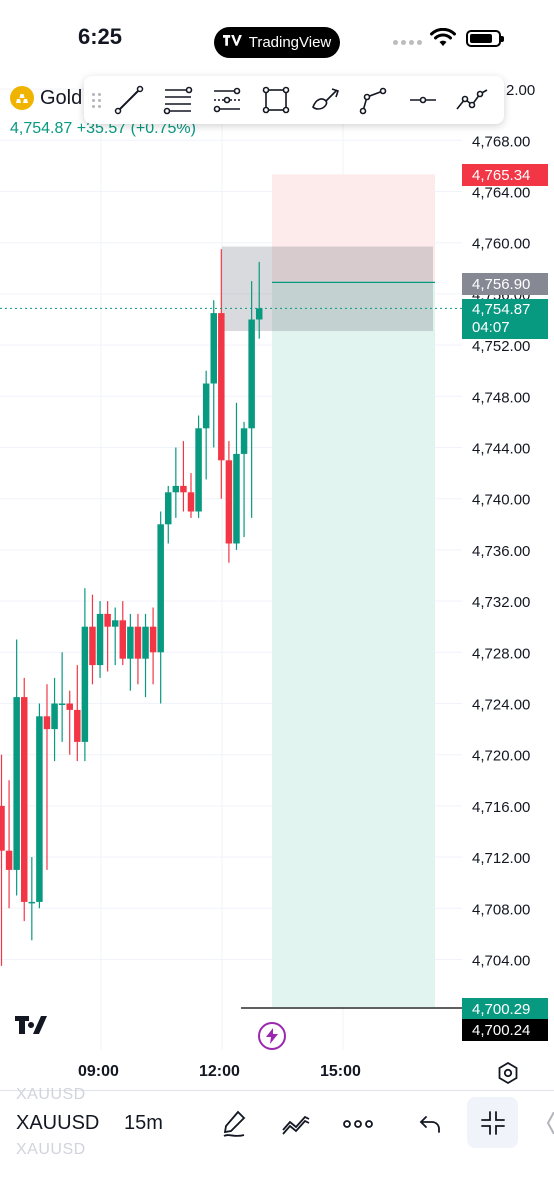 The image size is (554, 1200). I want to click on chart-settings-icon, so click(508, 1075).